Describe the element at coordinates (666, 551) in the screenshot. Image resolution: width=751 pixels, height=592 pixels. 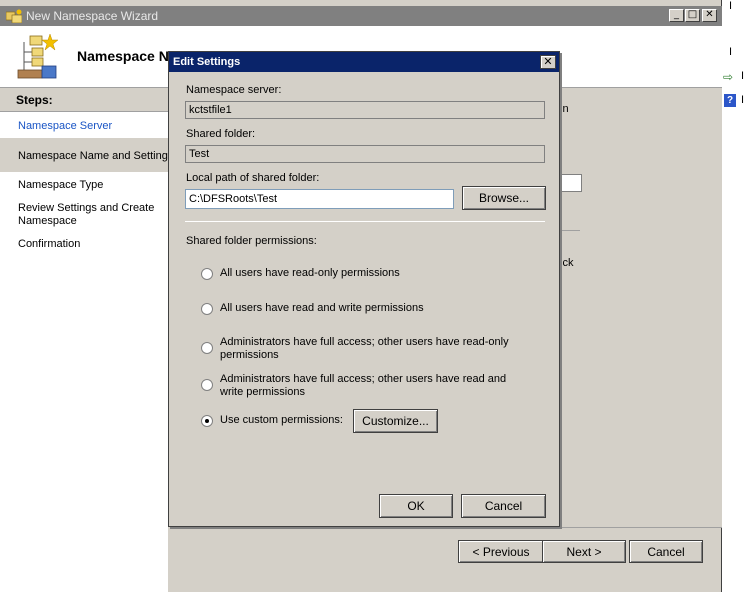
I see `wizard-cancel-button: Cancel` at that location.